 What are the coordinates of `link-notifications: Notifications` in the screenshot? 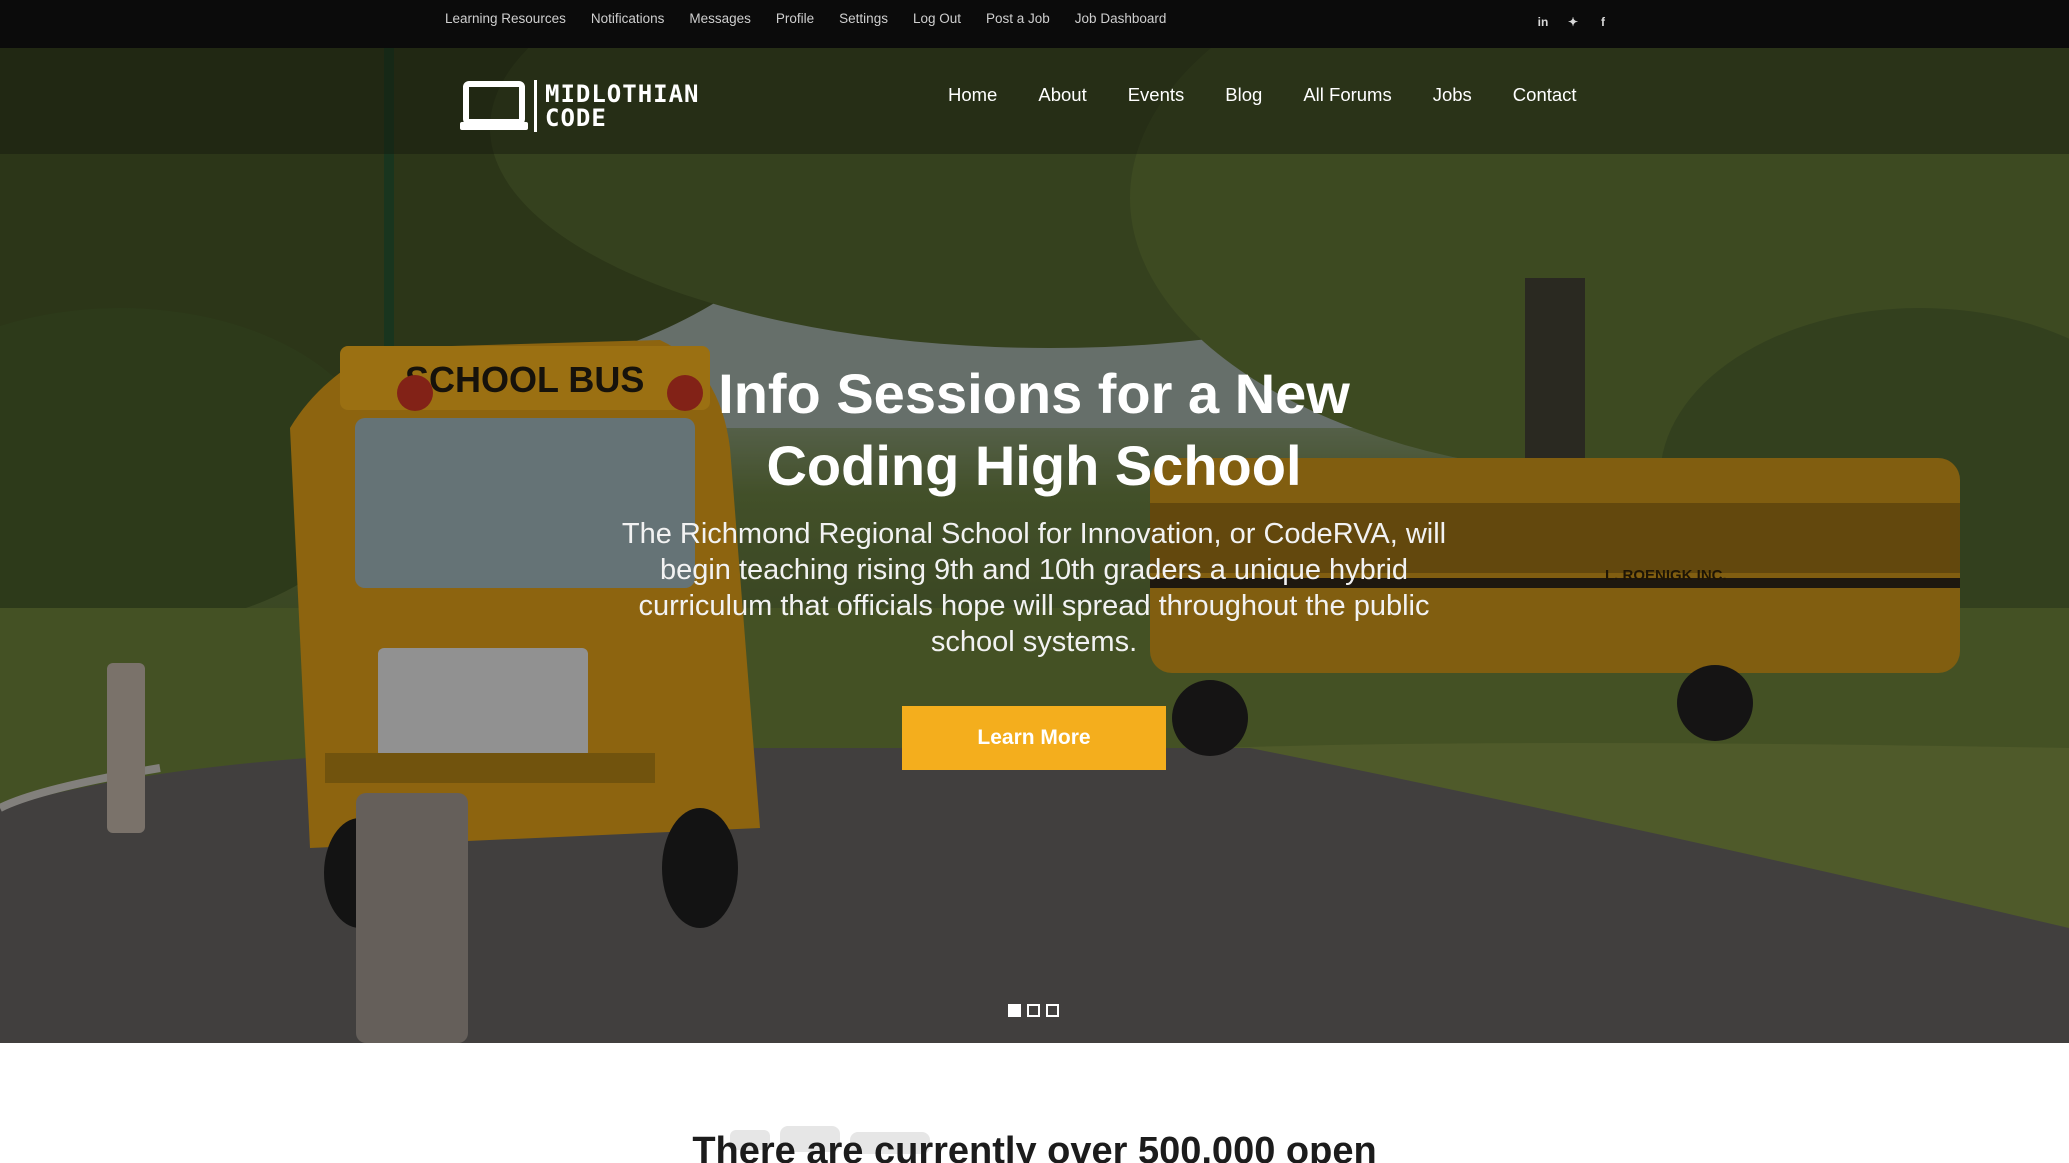 It's located at (628, 19).